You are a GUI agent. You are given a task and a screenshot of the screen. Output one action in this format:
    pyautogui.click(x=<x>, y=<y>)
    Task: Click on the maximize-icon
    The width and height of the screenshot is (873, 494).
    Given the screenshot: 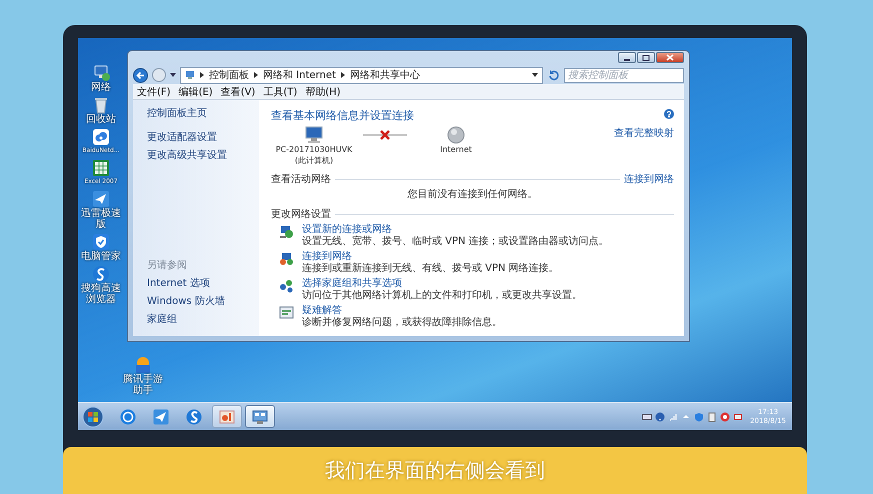 What is the action you would take?
    pyautogui.click(x=646, y=57)
    